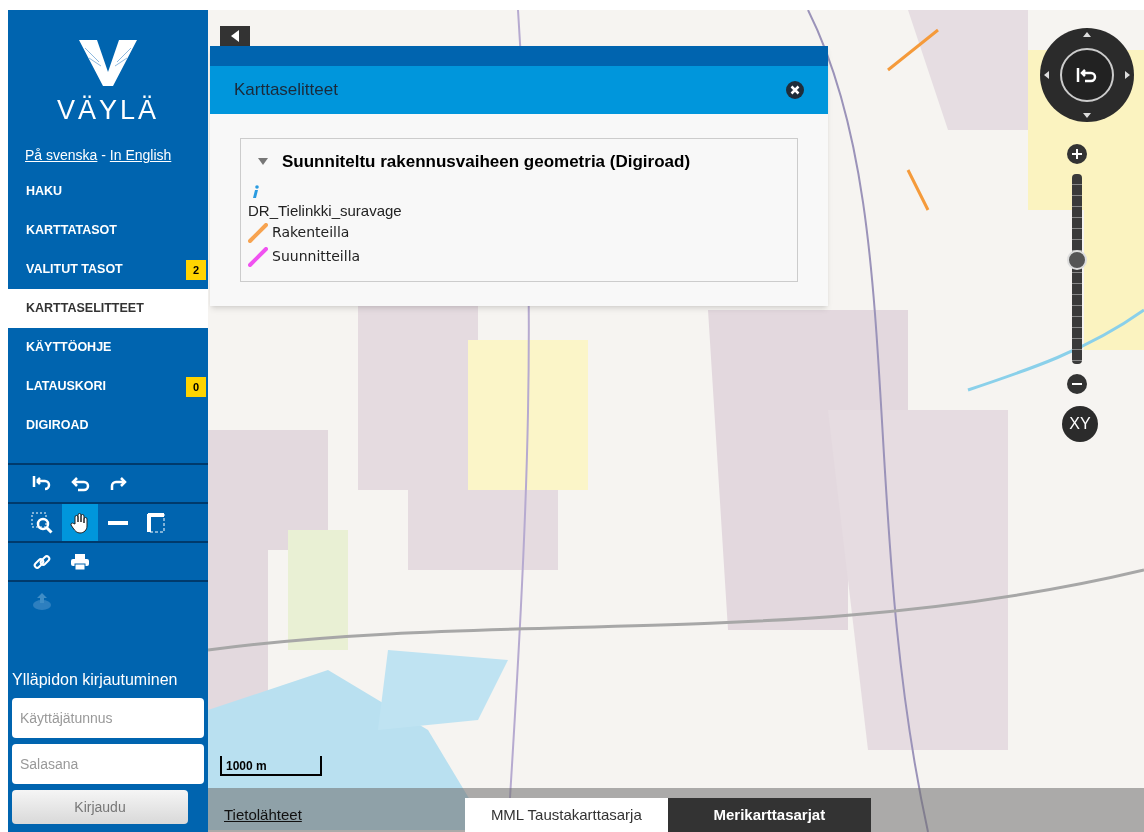  What do you see at coordinates (1077, 384) in the screenshot?
I see `minus-icon` at bounding box center [1077, 384].